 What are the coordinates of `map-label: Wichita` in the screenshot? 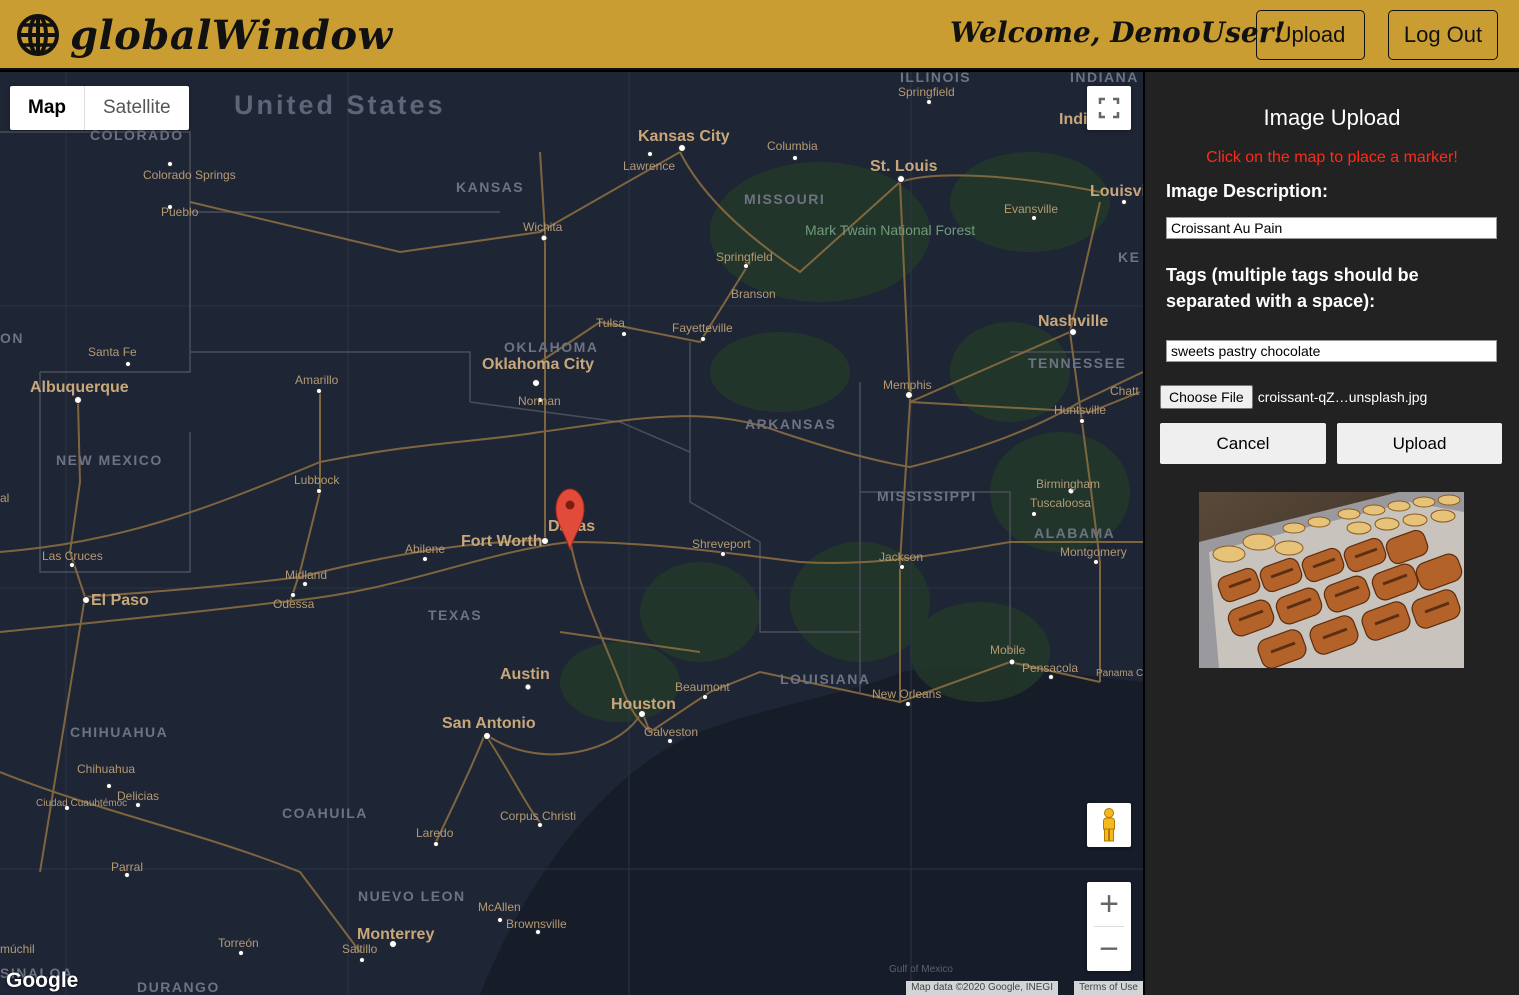 It's located at (543, 227).